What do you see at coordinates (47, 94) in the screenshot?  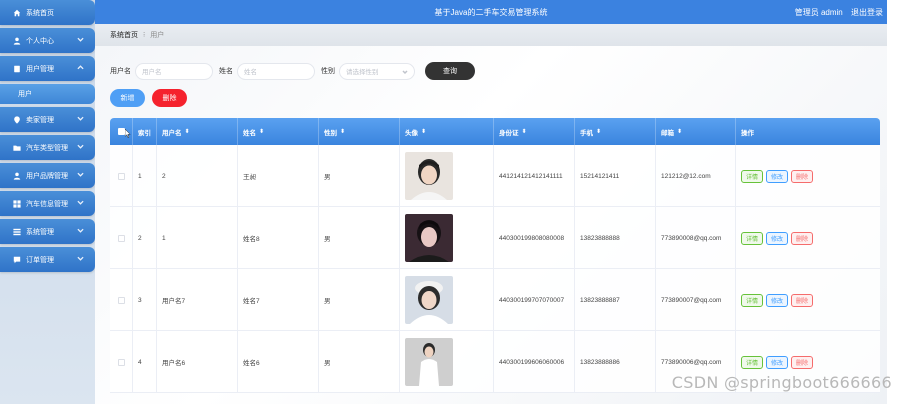 I see `sidebar-subitem-user: 用户` at bounding box center [47, 94].